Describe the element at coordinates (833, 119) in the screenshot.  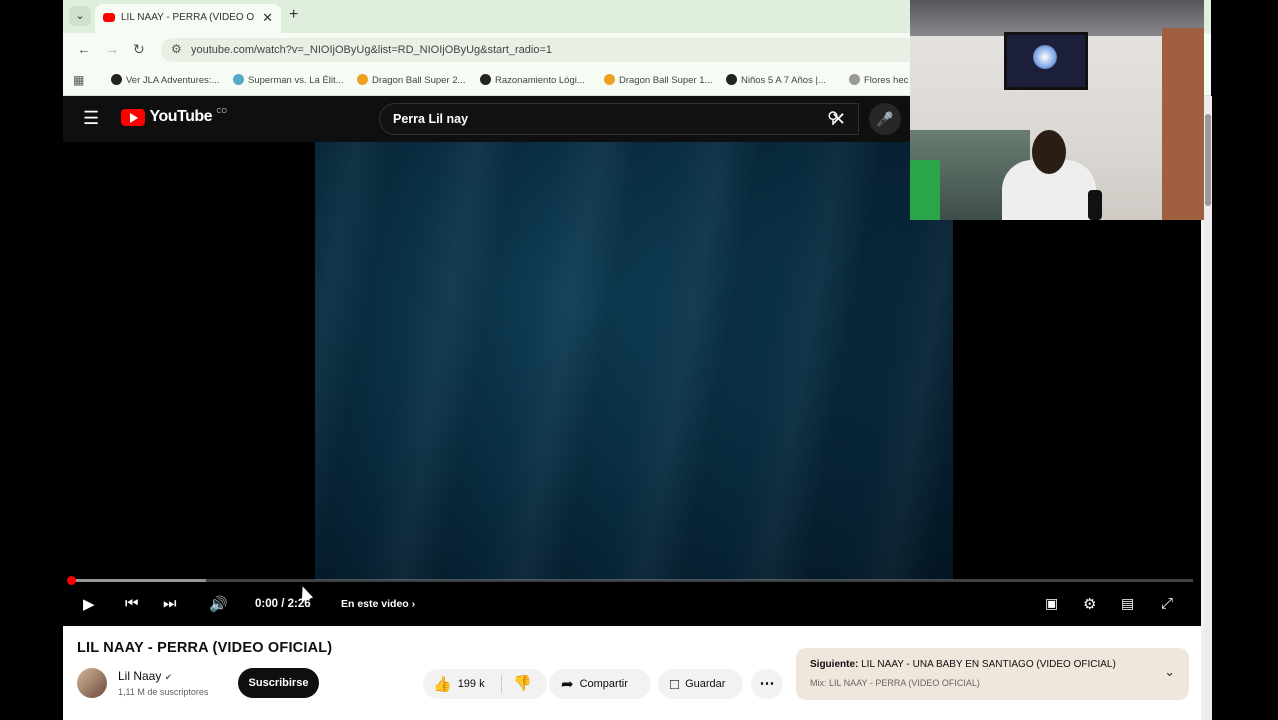
I see `search-icon: ⚲` at that location.